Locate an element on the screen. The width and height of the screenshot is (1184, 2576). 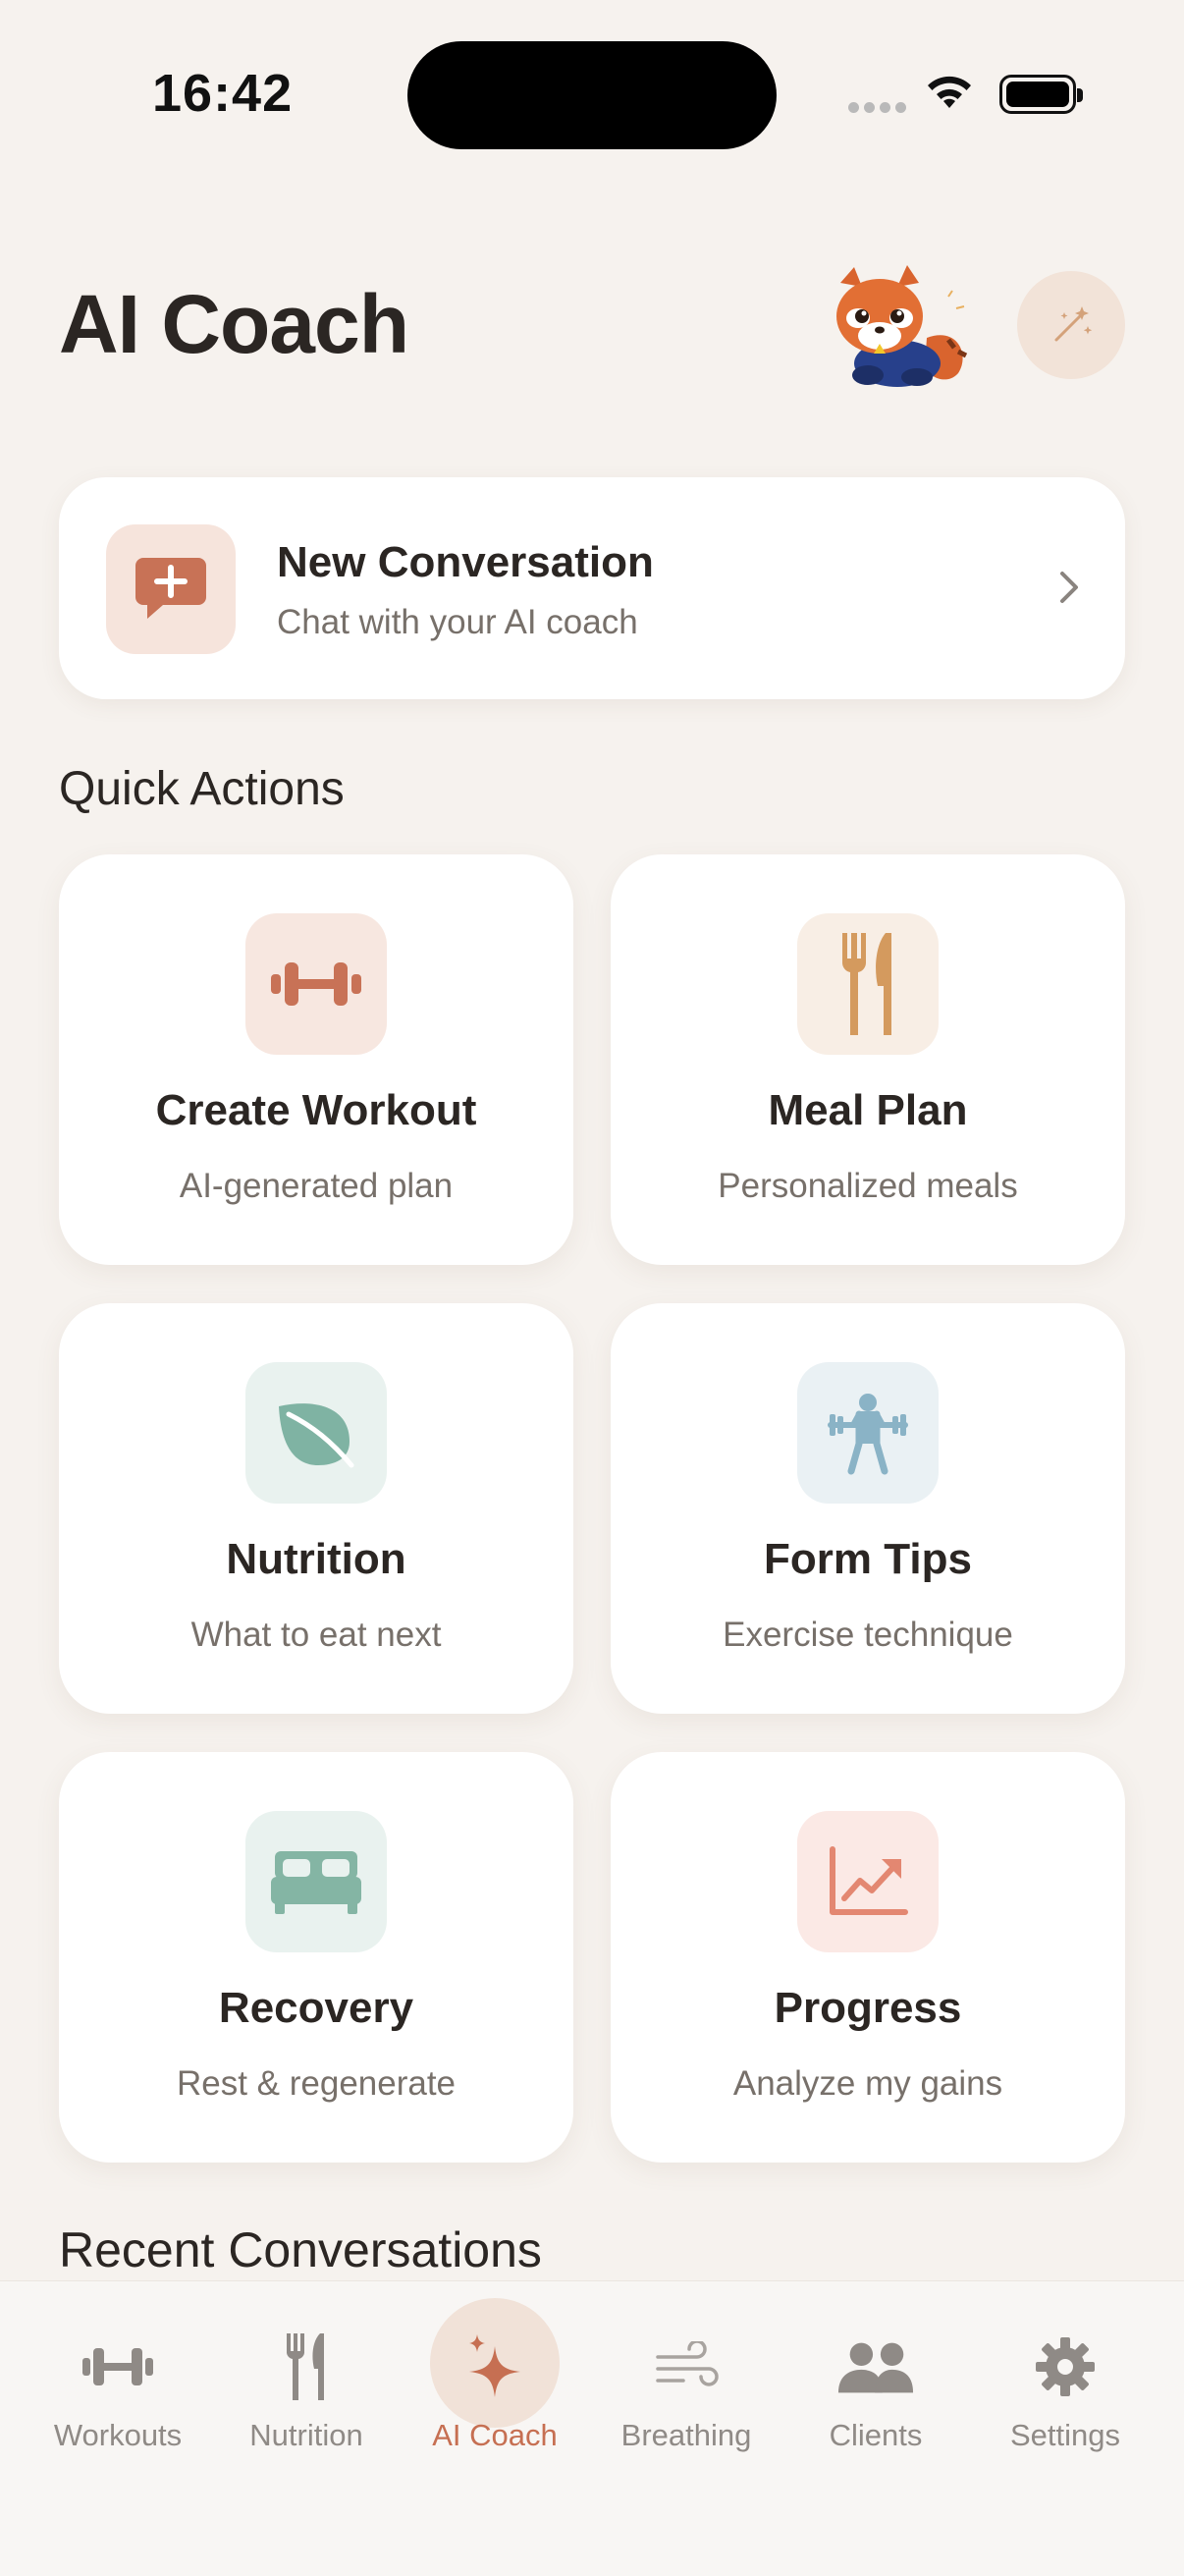
tile-title: Recovery is located at coordinates (316, 2008).